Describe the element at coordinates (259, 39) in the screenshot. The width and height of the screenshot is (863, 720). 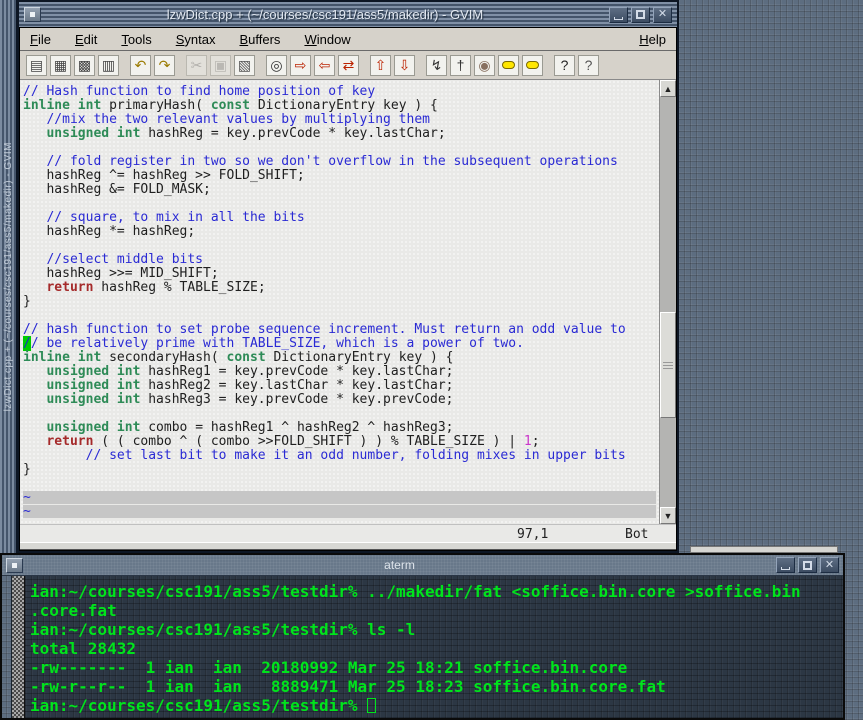
I see `menu-buffers: Buffers` at that location.